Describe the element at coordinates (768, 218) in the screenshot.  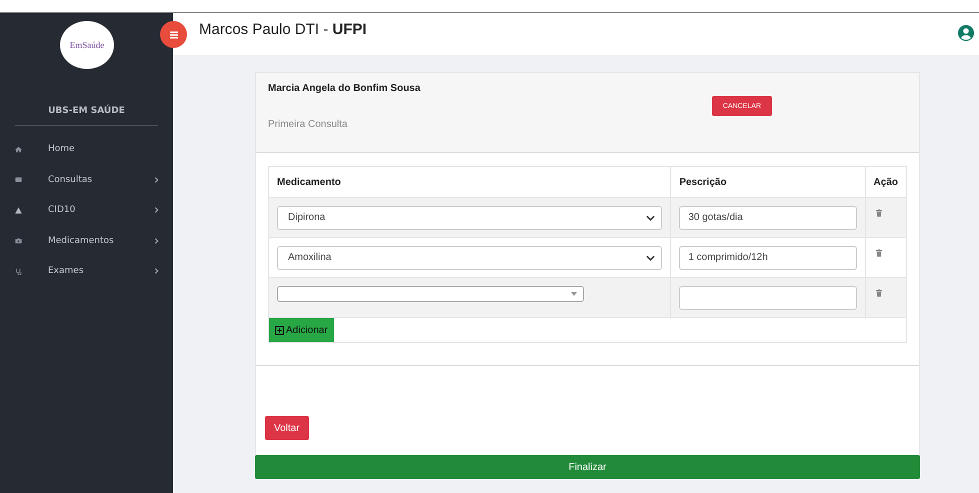
I see `prescription-field: 30 gotas/dia` at that location.